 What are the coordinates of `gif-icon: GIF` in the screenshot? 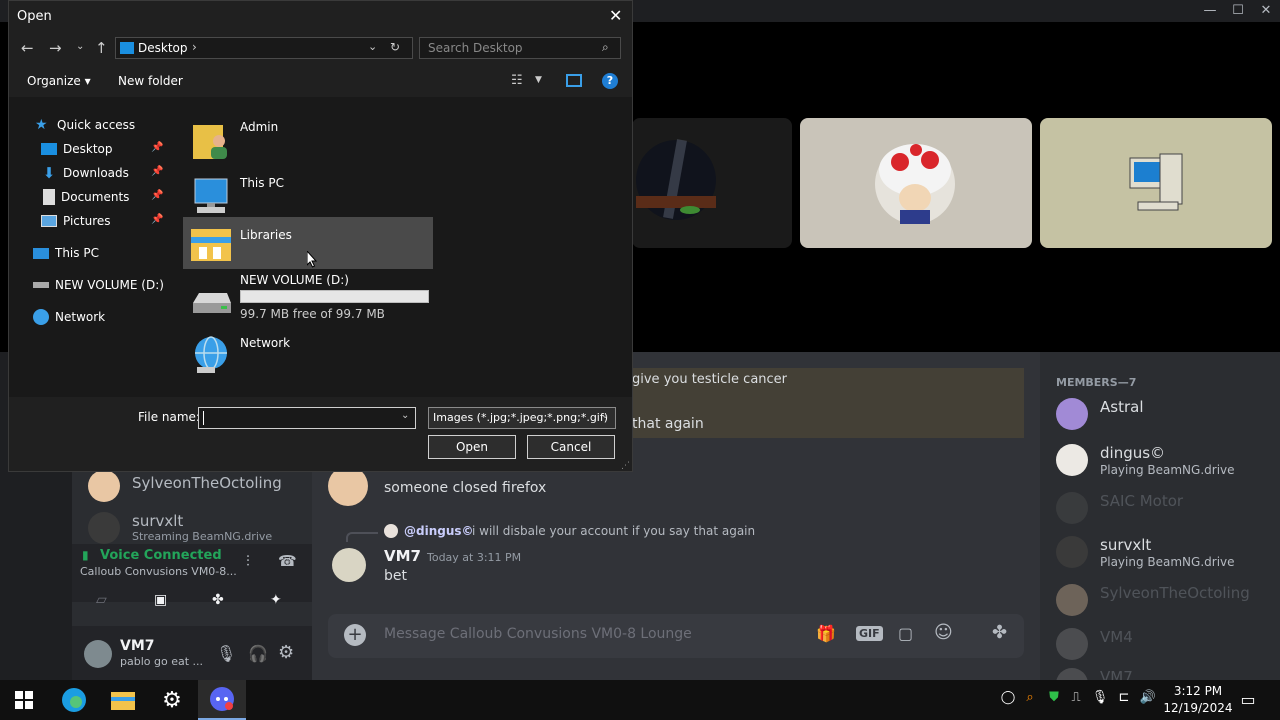 It's located at (869, 633).